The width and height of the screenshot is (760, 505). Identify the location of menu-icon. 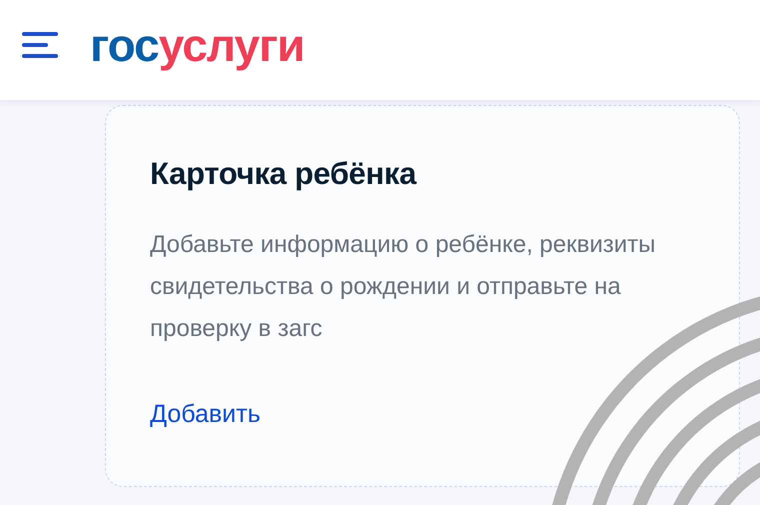
(40, 45).